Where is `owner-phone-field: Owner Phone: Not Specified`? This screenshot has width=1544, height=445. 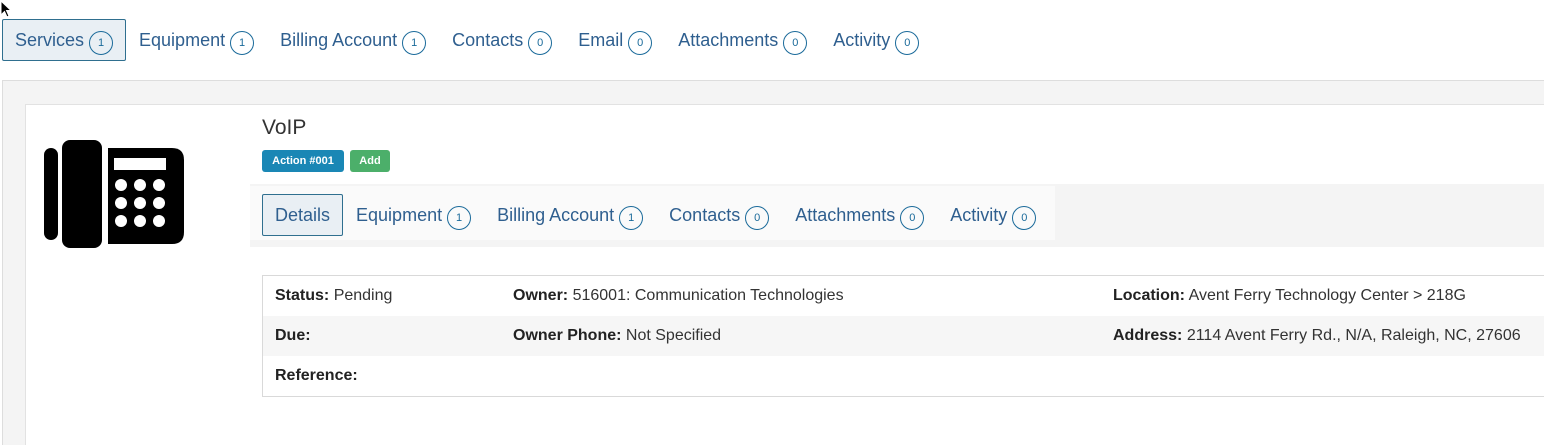
owner-phone-field: Owner Phone: Not Specified is located at coordinates (617, 336).